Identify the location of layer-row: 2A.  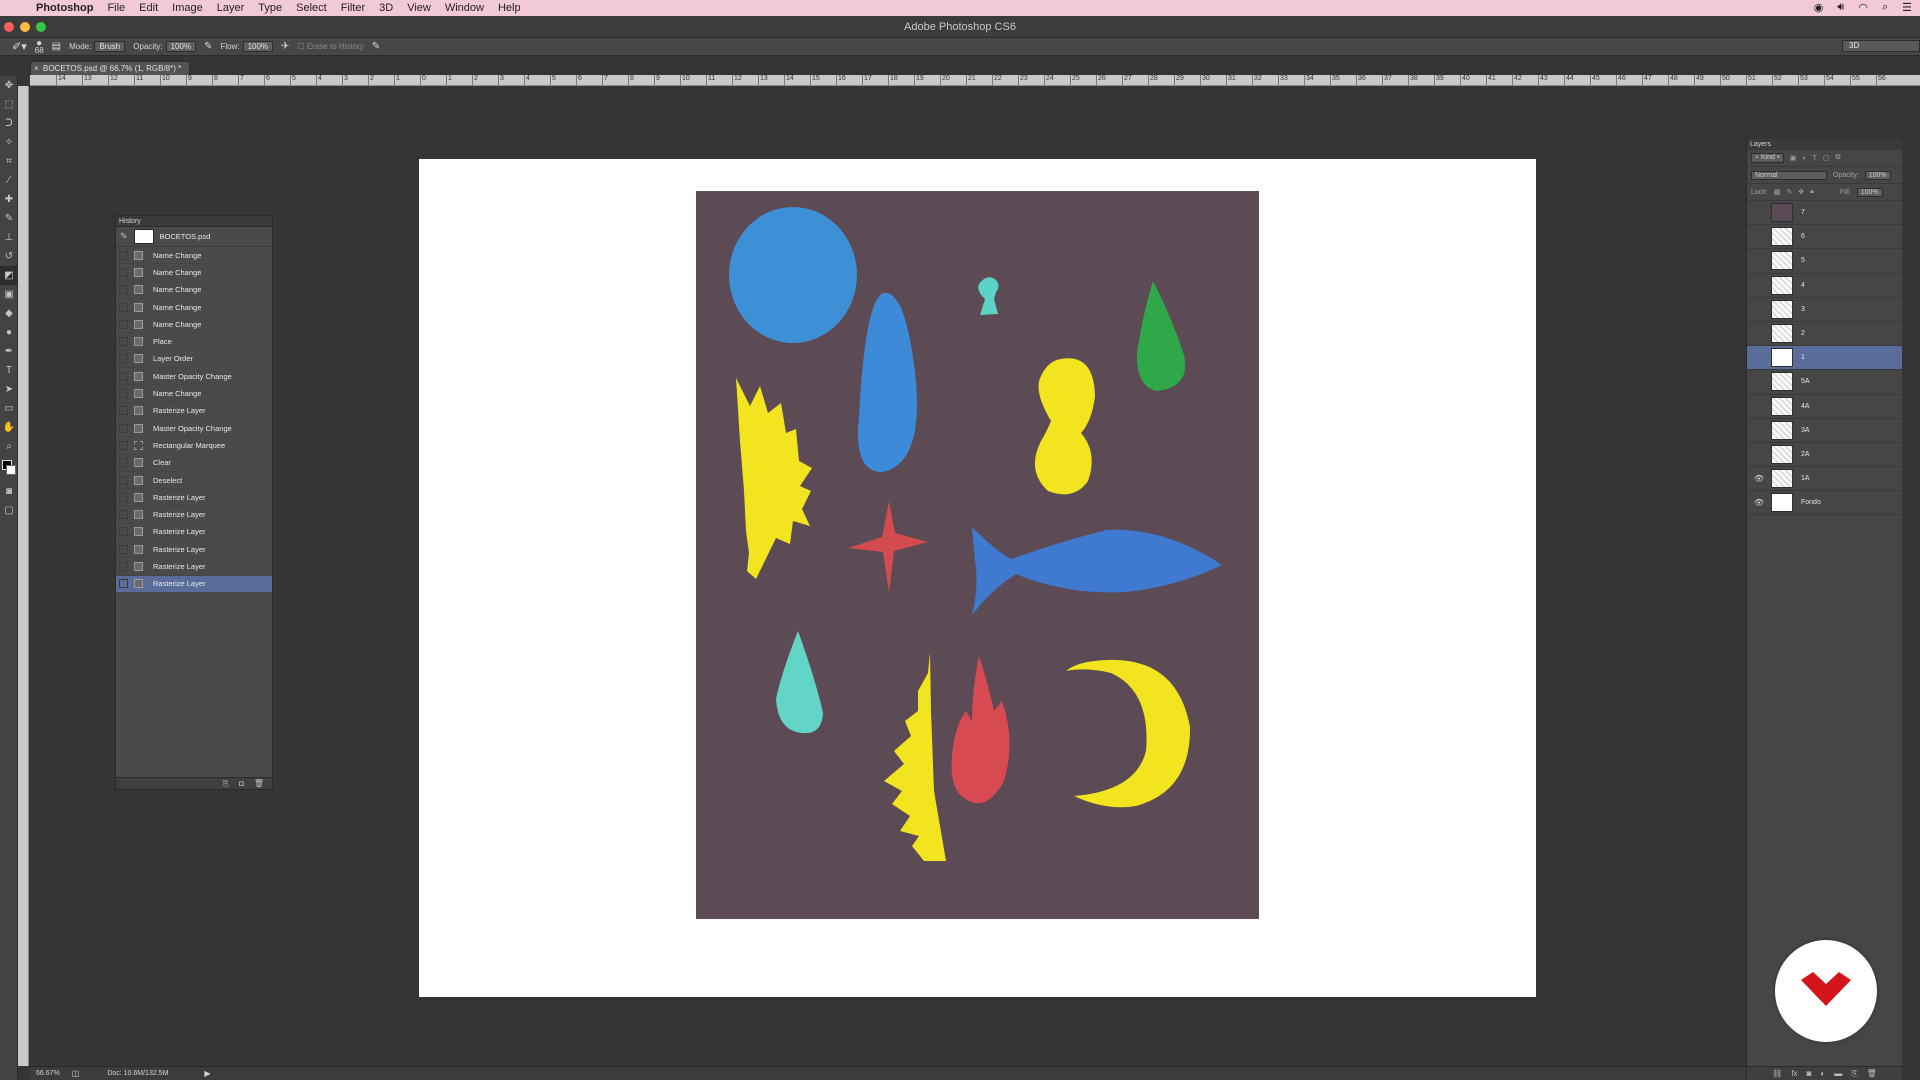
(1824, 455).